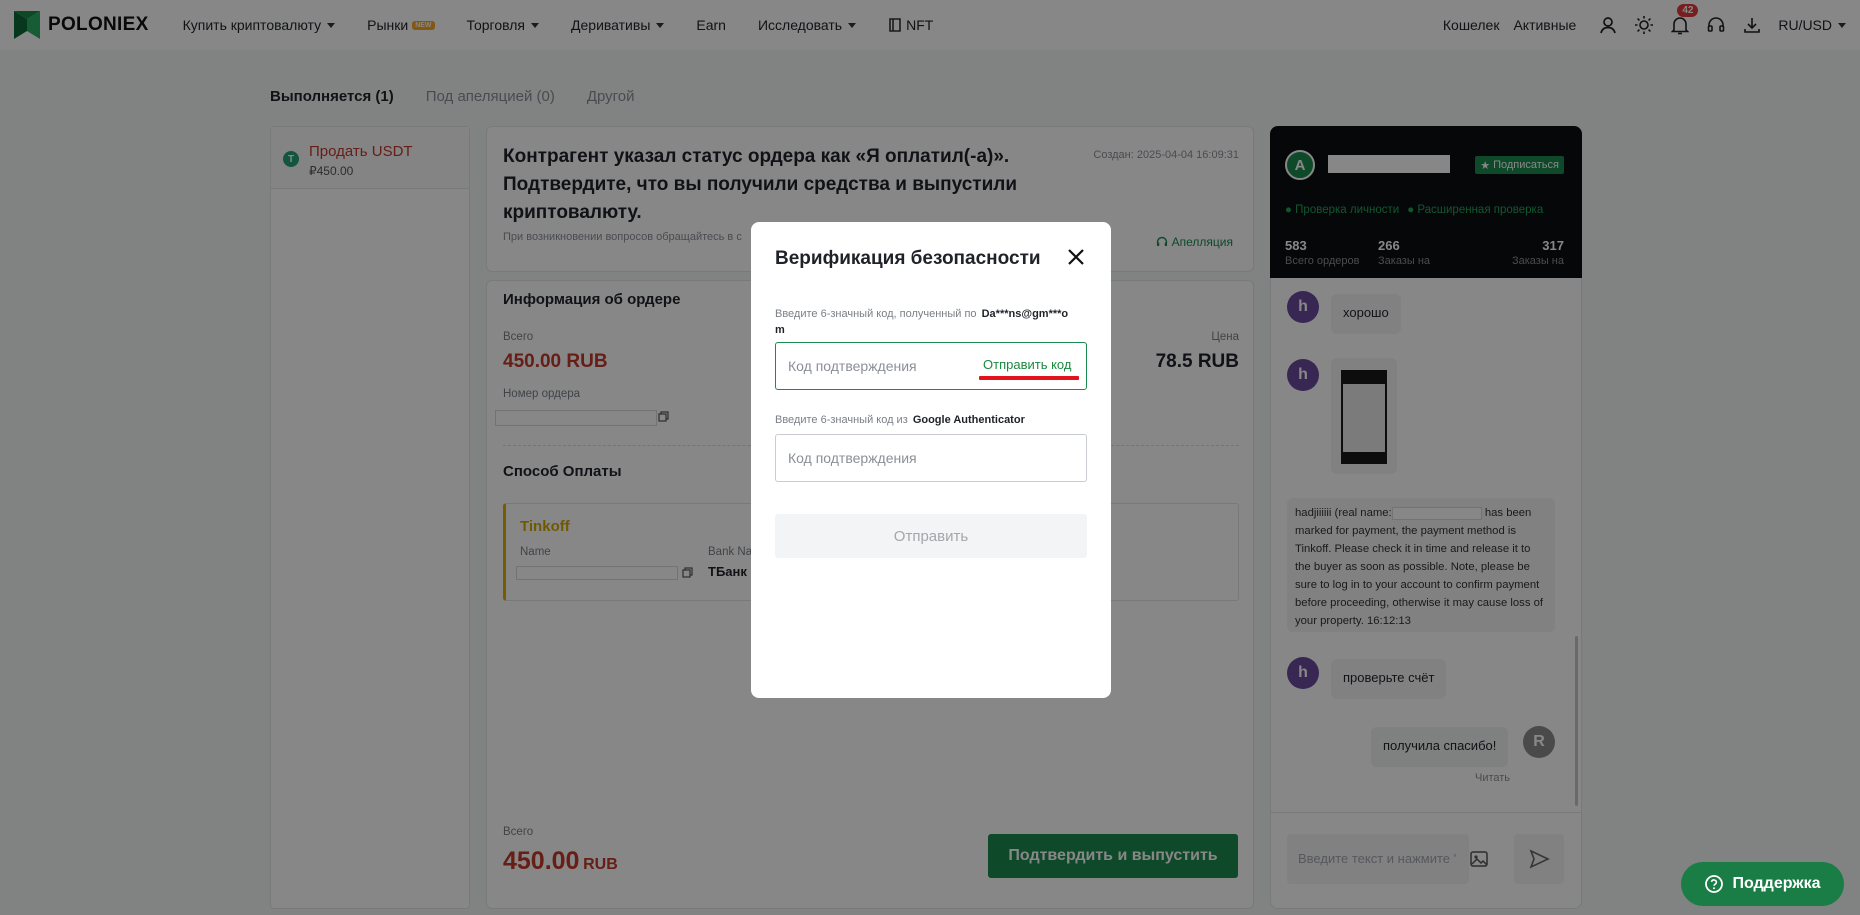 This screenshot has width=1860, height=915. Describe the element at coordinates (1025, 314) in the screenshot. I see `email-masked: Da***ns@gm***o` at that location.